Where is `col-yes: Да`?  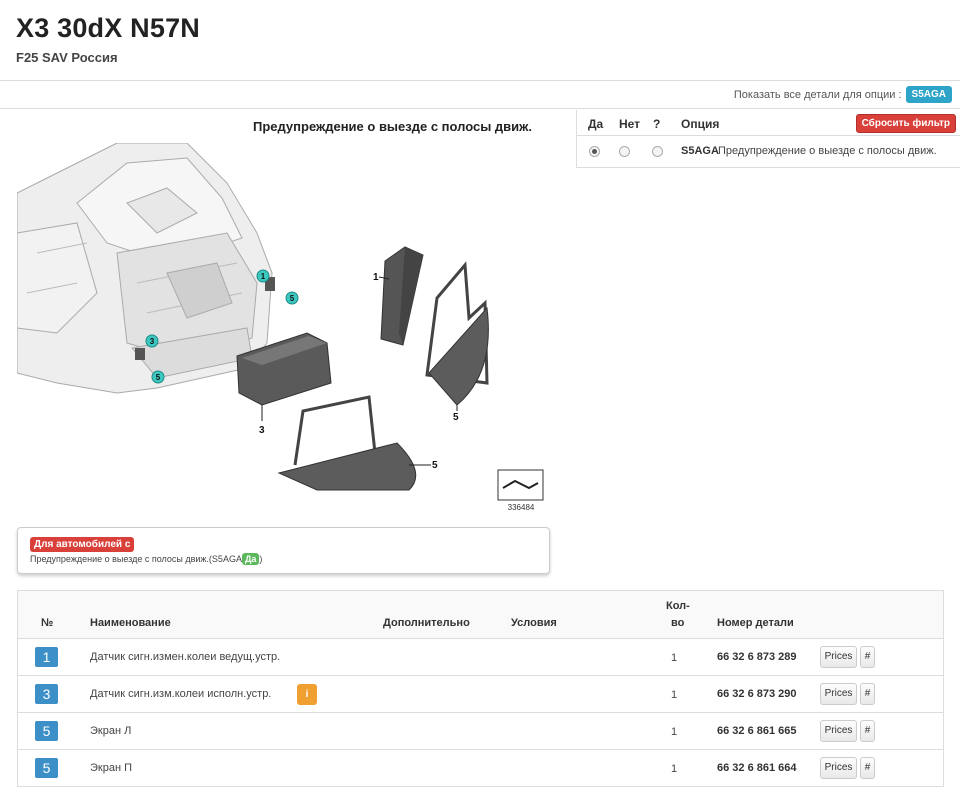
col-yes: Да is located at coordinates (596, 124).